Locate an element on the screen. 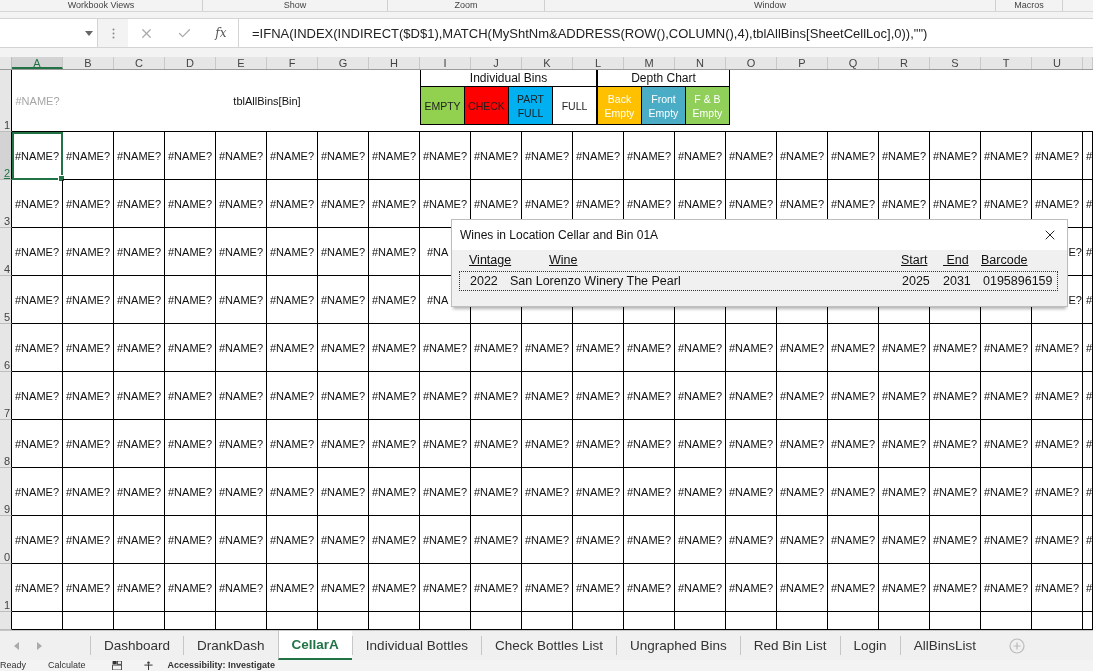  row-header is located at coordinates (6, 621).